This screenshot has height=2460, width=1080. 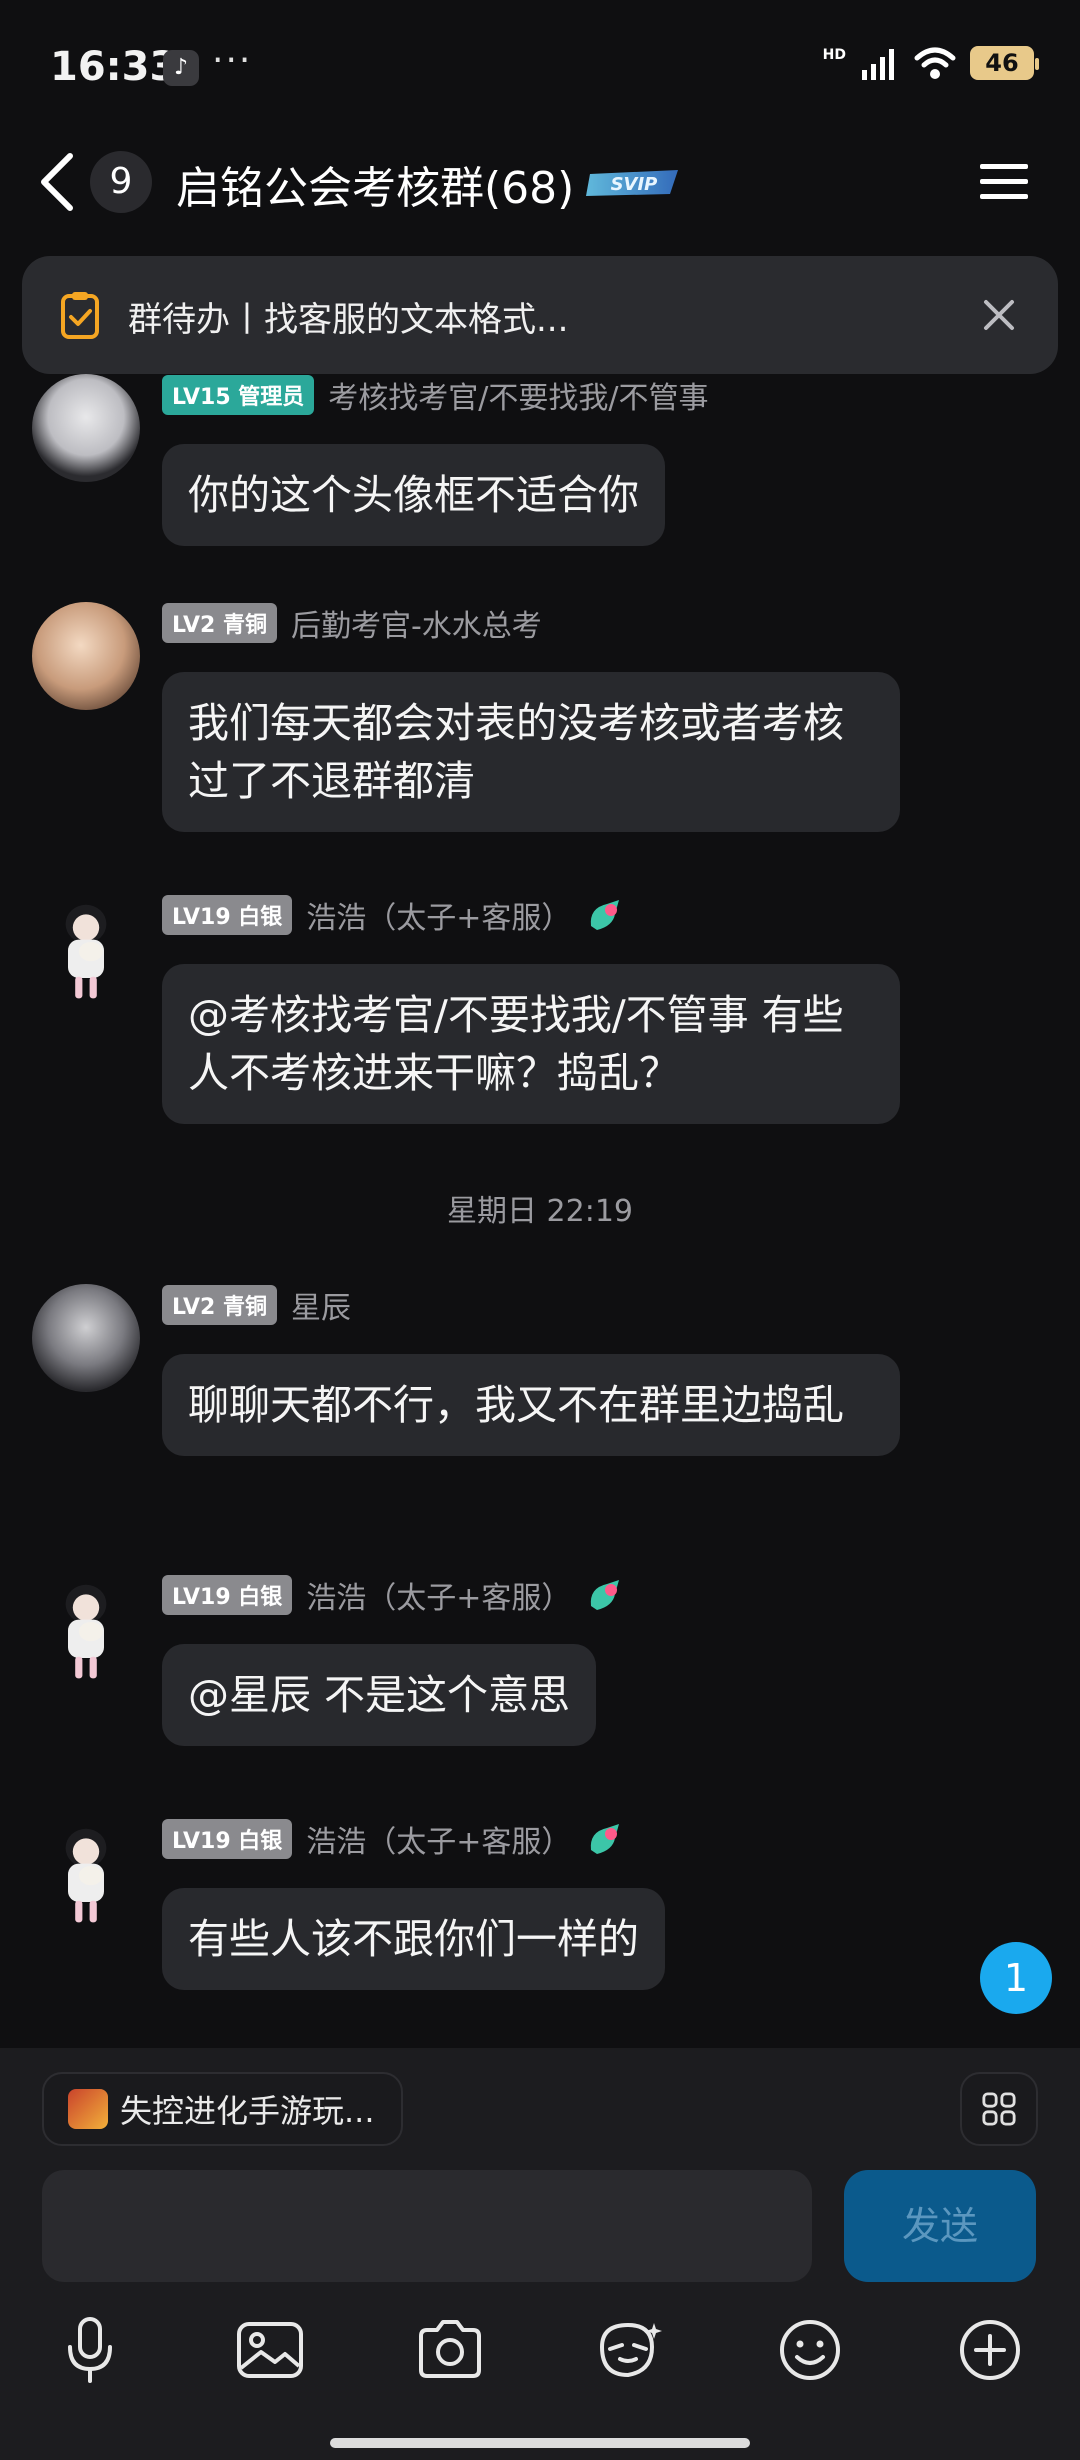 What do you see at coordinates (999, 2109) in the screenshot?
I see `apps-grid-icon` at bounding box center [999, 2109].